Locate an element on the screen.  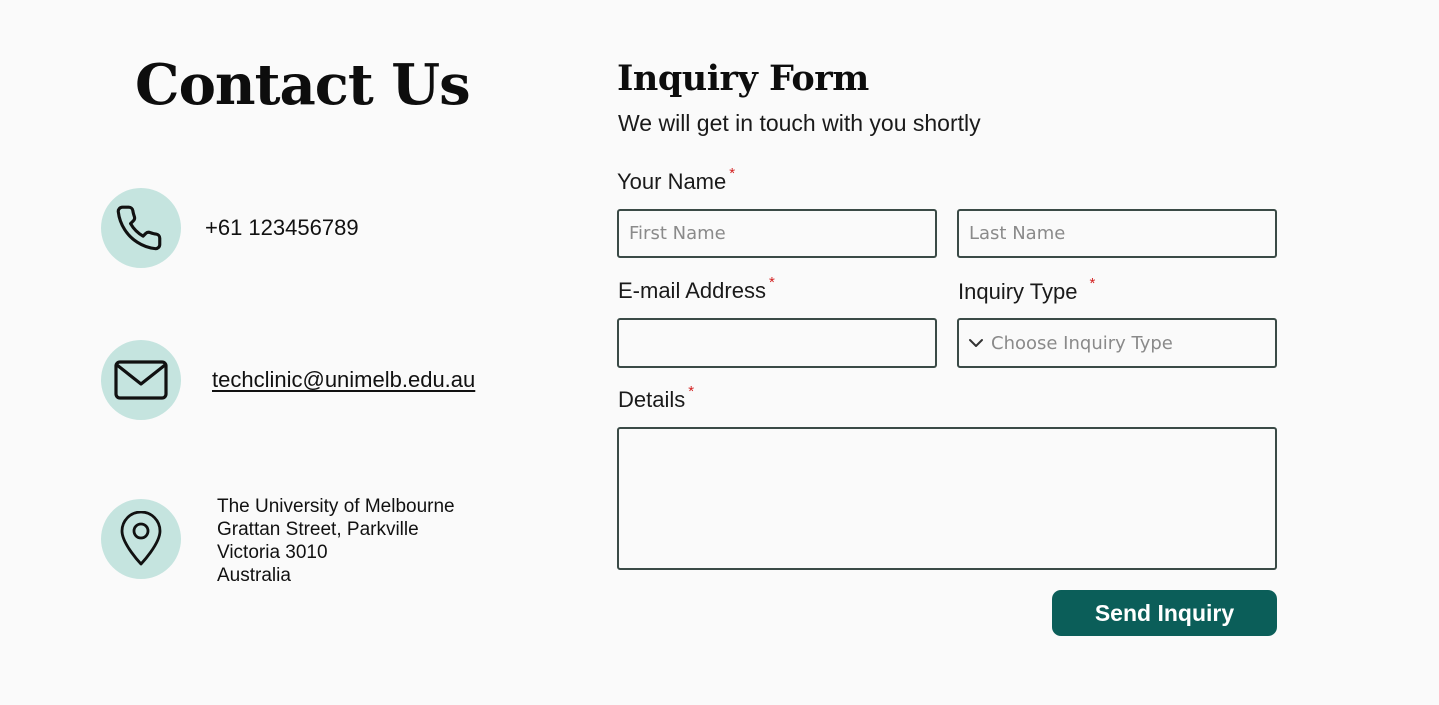
form-subtitle: We will get in touch with you shortly is located at coordinates (799, 123).